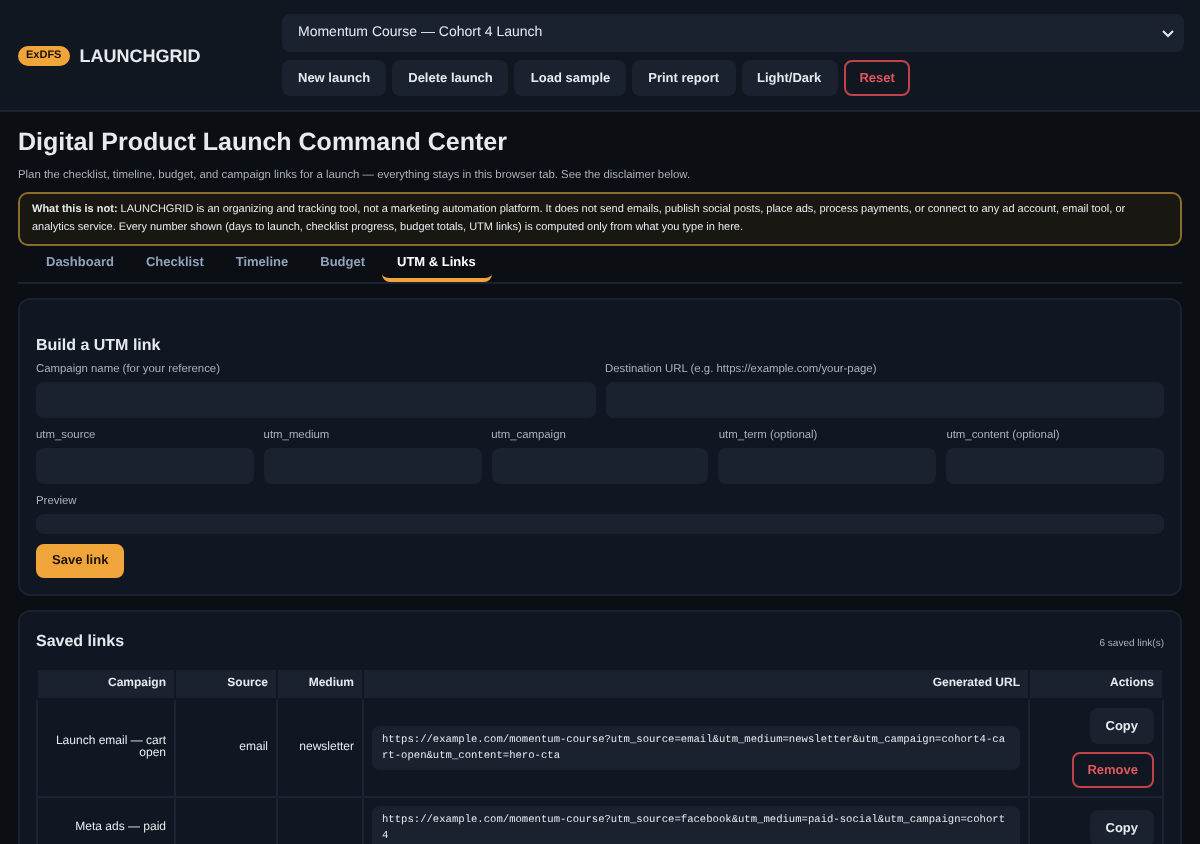 This screenshot has width=1200, height=844. Describe the element at coordinates (140, 55) in the screenshot. I see `brand-name: LAUNCHGRID` at that location.